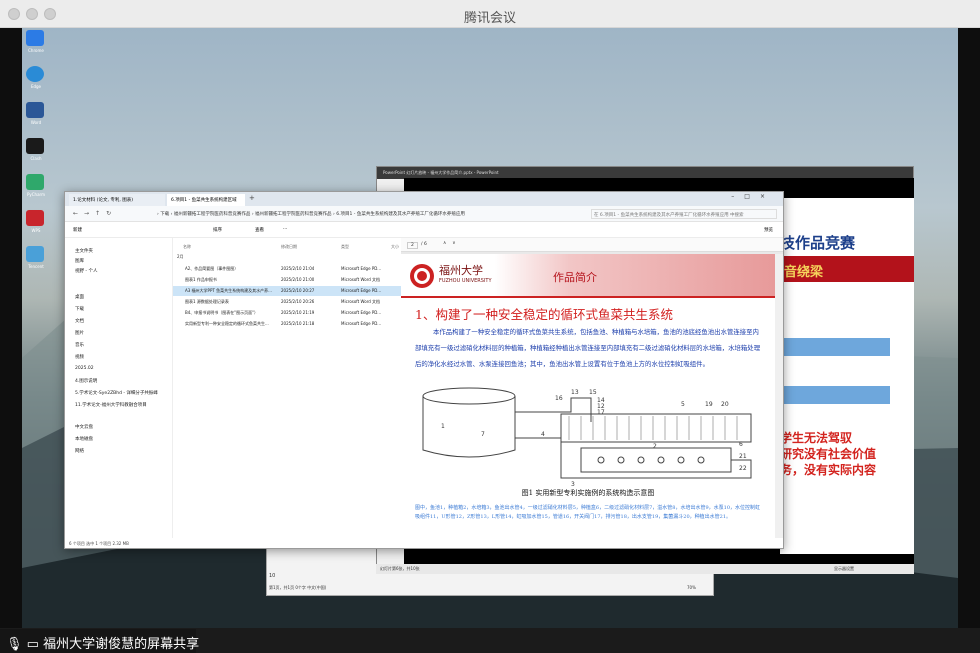 This screenshot has width=980, height=653. I want to click on file-date: 2025/2/10 21:19, so click(298, 312).